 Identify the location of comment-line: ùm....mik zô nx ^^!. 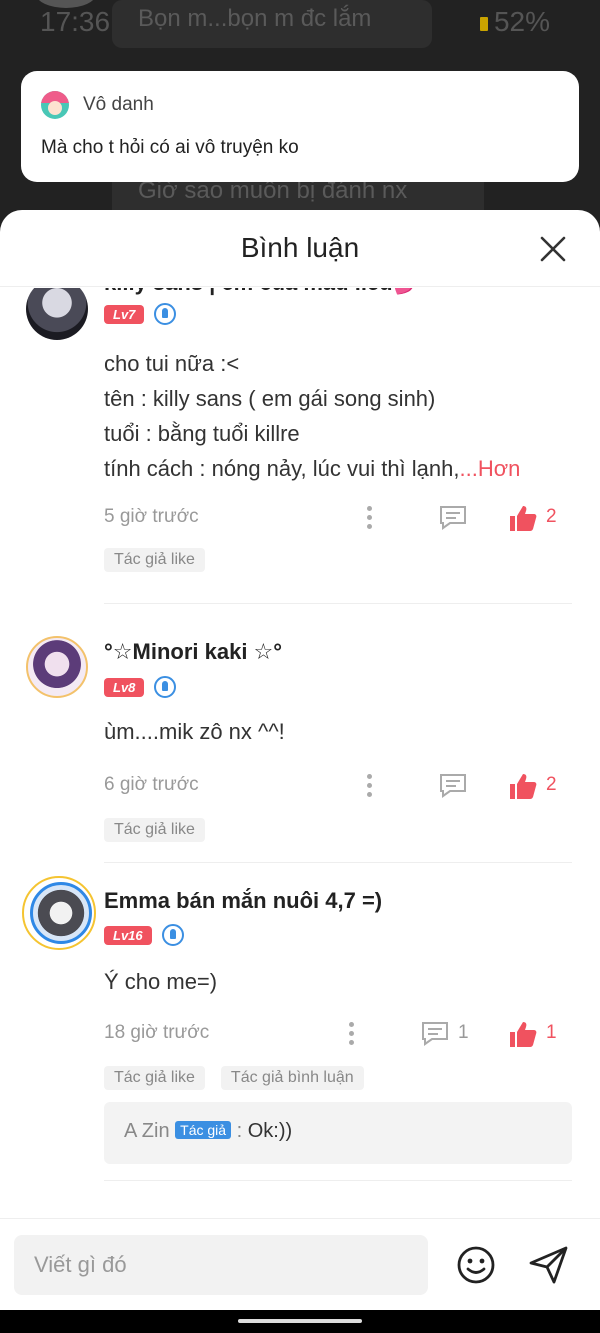
(194, 731).